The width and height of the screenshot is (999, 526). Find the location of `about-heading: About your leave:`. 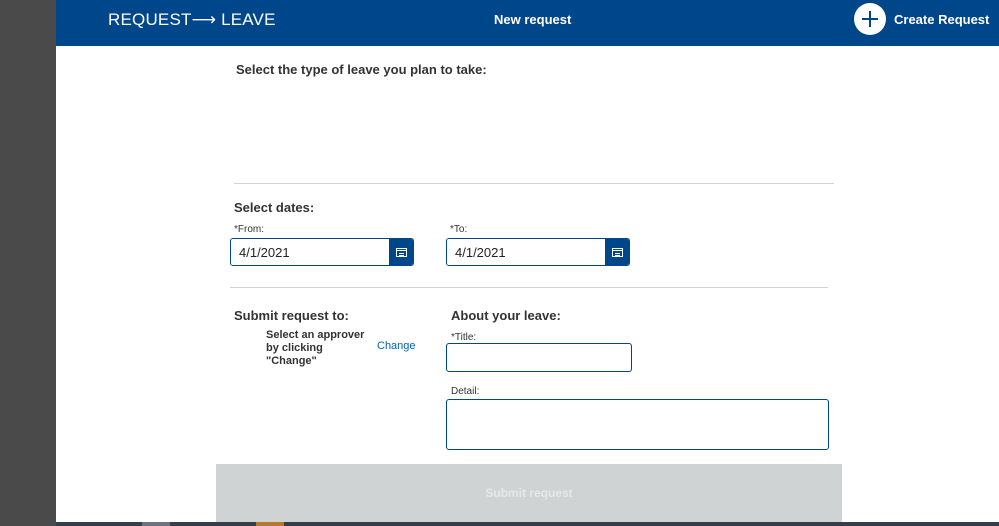

about-heading: About your leave: is located at coordinates (506, 315).